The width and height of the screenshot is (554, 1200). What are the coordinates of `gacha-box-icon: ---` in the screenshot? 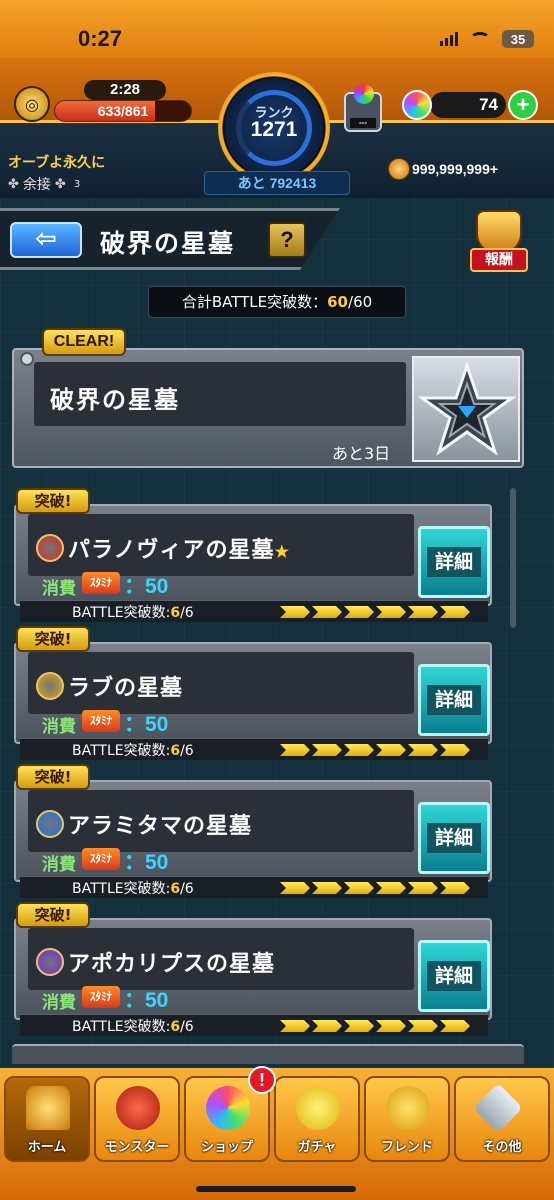 It's located at (363, 108).